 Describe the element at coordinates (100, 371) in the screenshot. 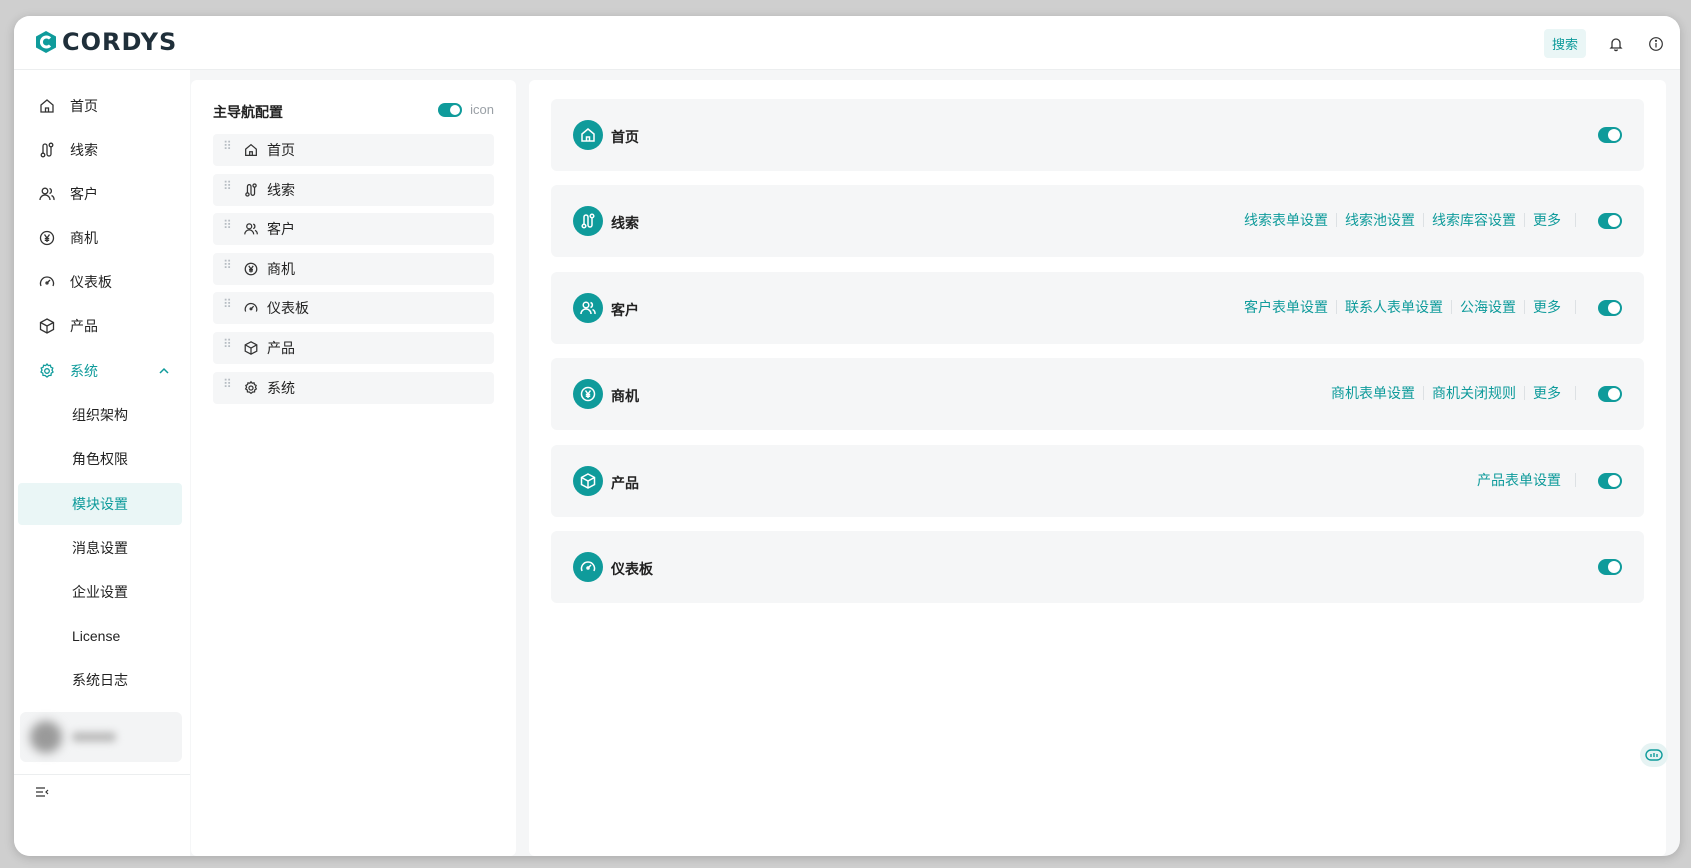

I see `sidebar-item-system: 系统` at that location.